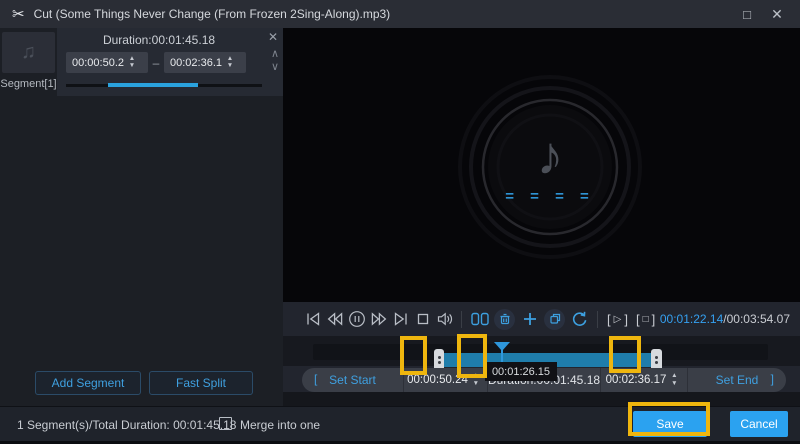  I want to click on music-note-icon: ♪, so click(550, 156).